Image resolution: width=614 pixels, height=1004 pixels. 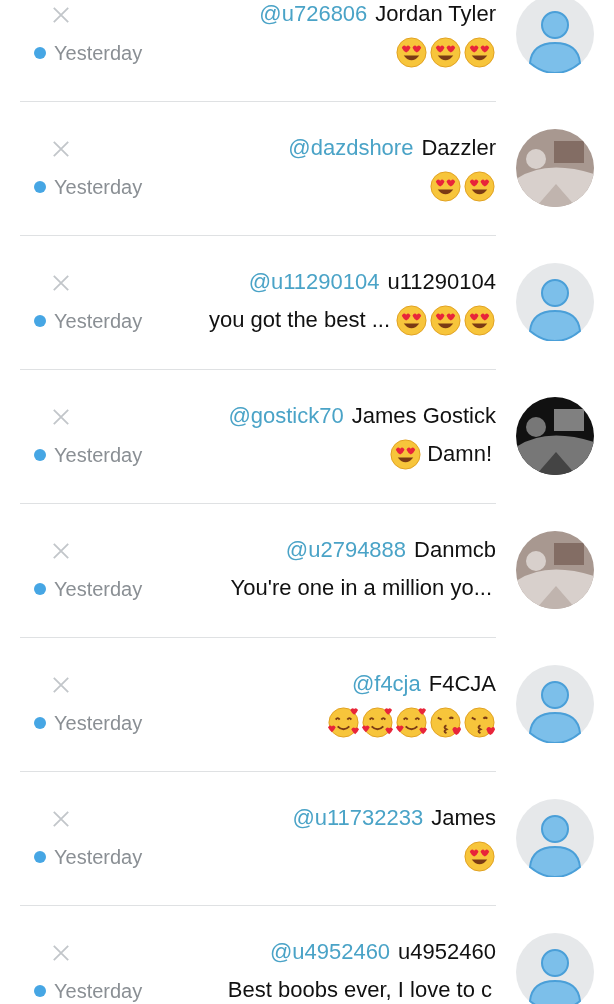 I want to click on user-name: Dazzler, so click(x=458, y=148).